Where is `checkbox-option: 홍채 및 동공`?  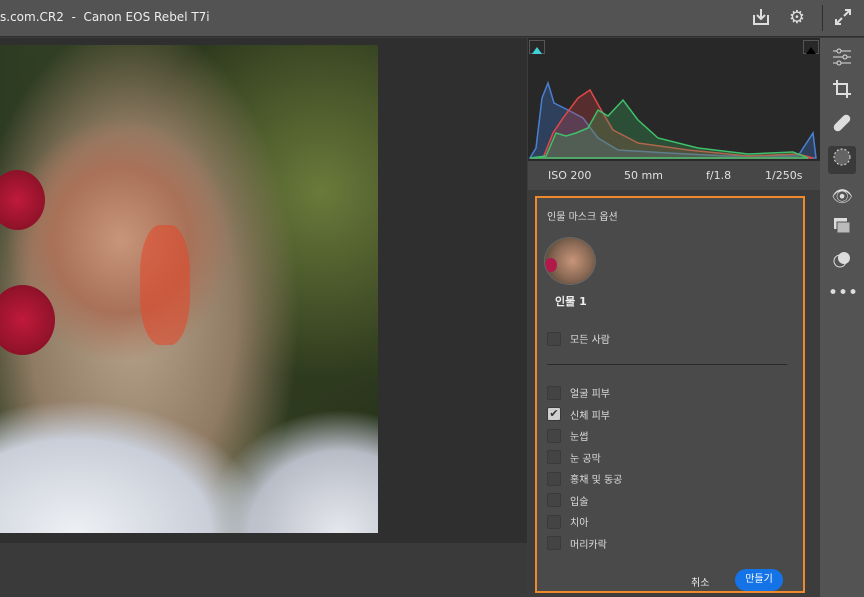 checkbox-option: 홍채 및 동공 is located at coordinates (584, 478).